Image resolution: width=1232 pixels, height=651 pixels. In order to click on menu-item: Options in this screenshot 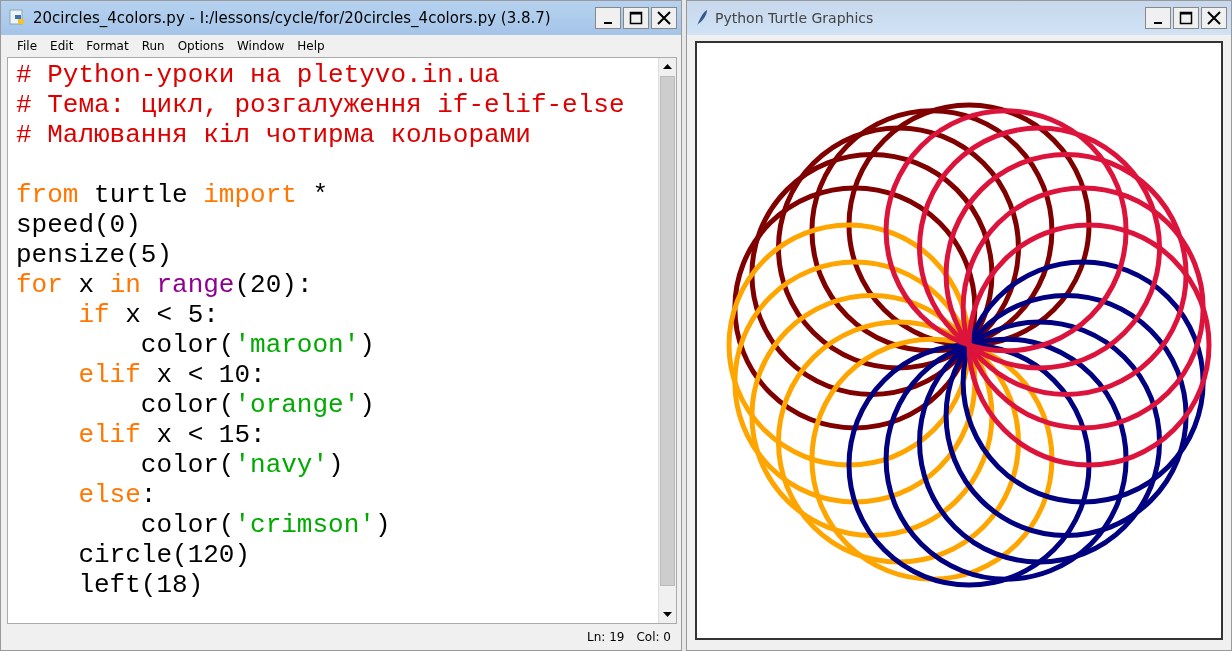, I will do `click(200, 46)`.